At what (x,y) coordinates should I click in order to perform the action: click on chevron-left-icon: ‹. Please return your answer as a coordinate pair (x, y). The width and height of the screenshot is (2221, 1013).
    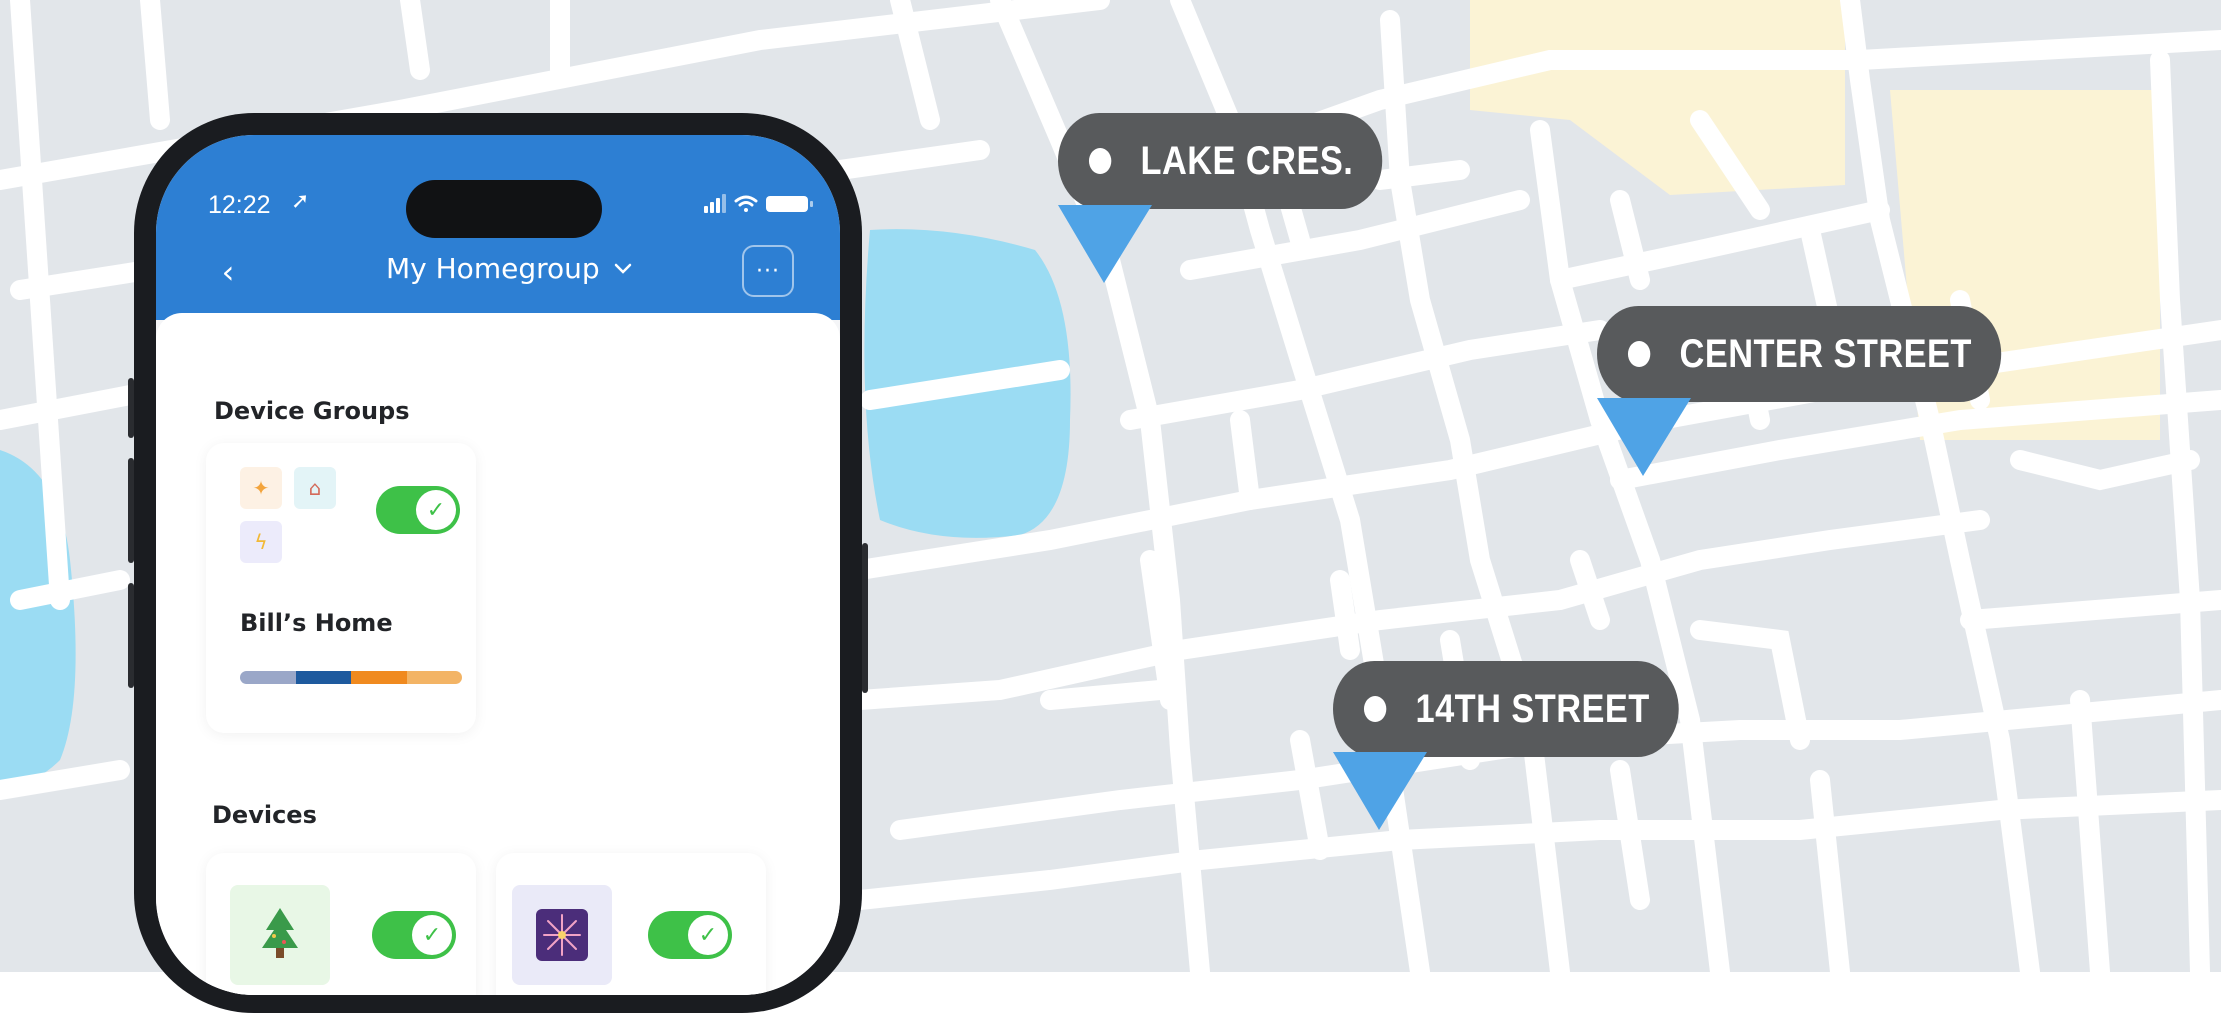
    Looking at the image, I should click on (228, 272).